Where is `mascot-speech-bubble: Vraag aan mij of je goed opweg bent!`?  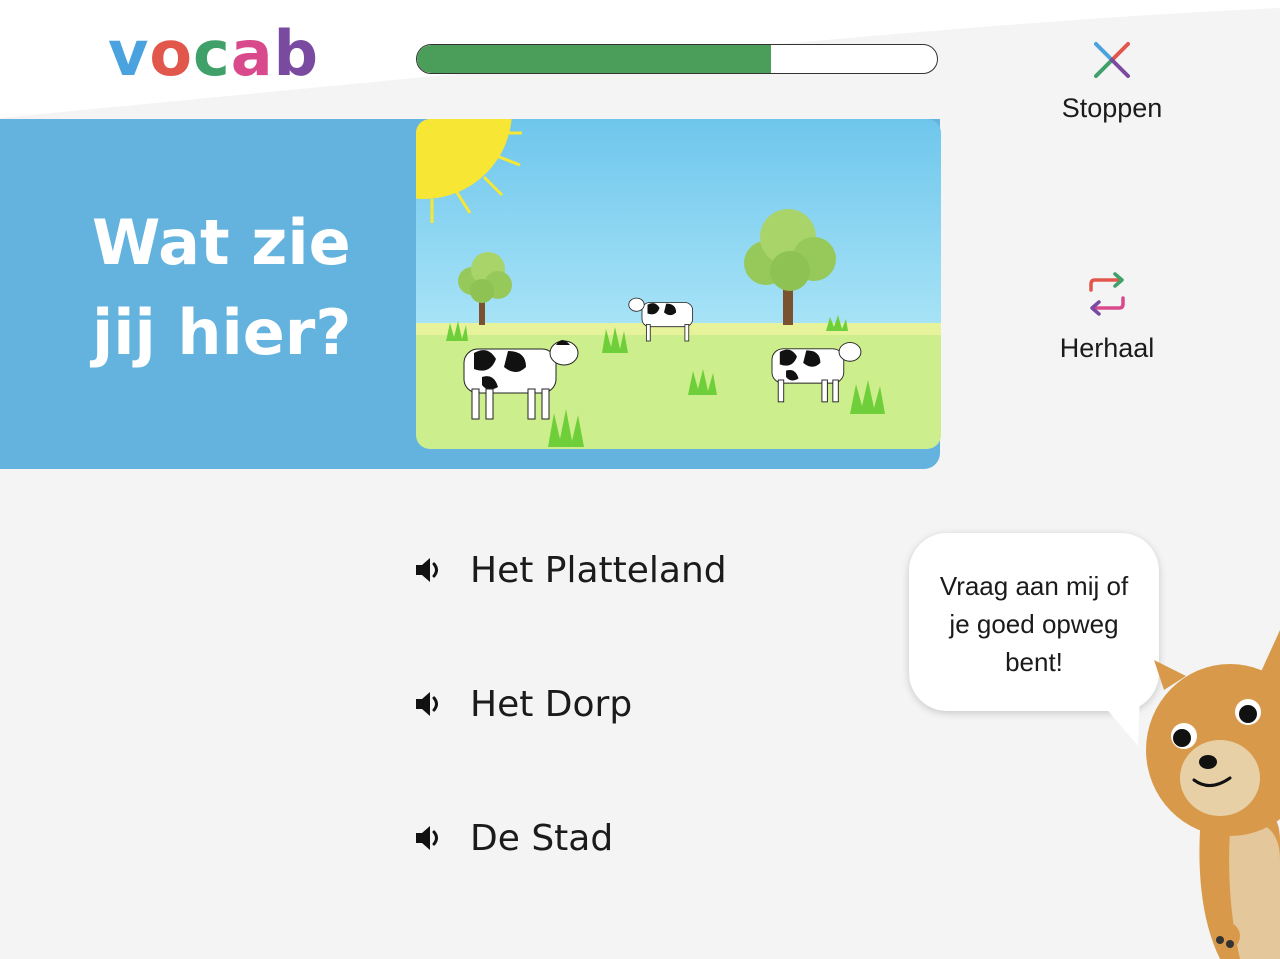
mascot-speech-bubble: Vraag aan mij of je goed opweg bent! is located at coordinates (1034, 622).